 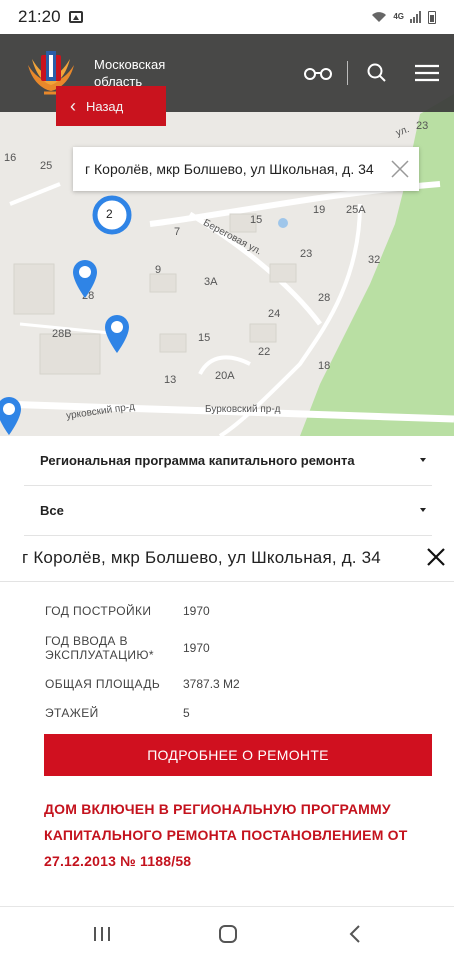 What do you see at coordinates (10, 158) in the screenshot?
I see `map-label: 16` at bounding box center [10, 158].